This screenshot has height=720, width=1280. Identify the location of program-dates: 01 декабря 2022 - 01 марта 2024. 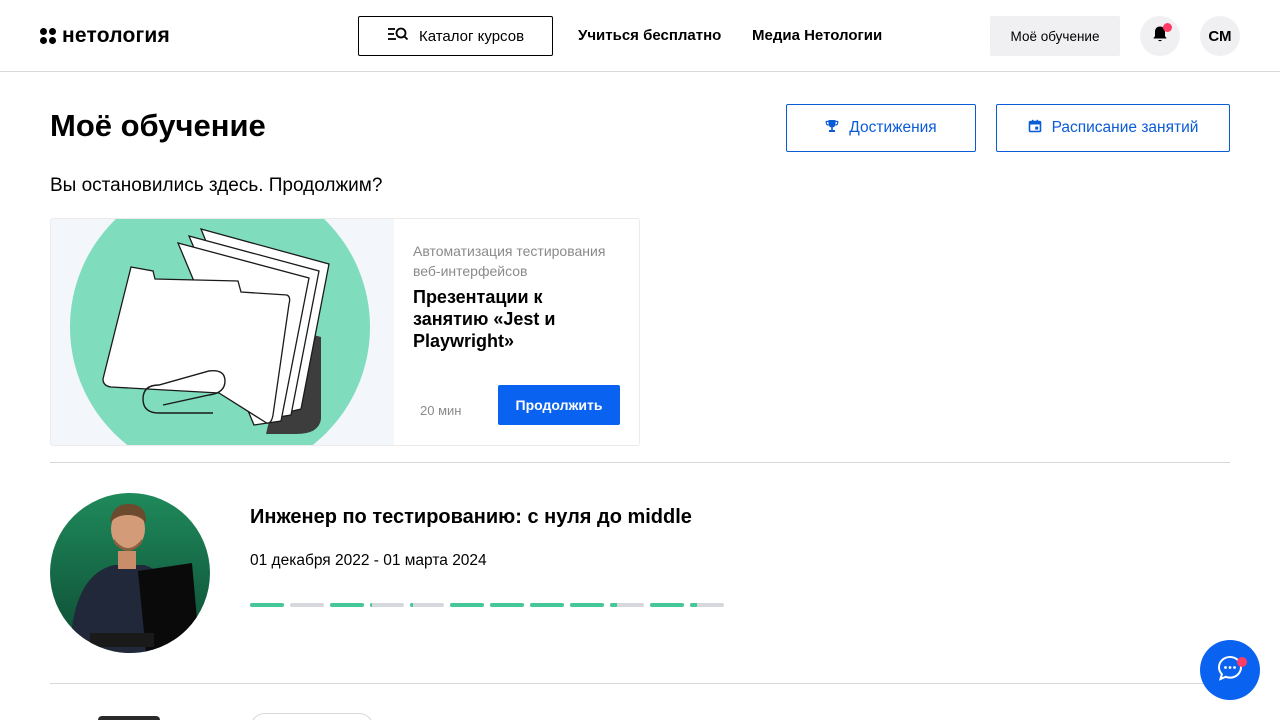
(368, 560).